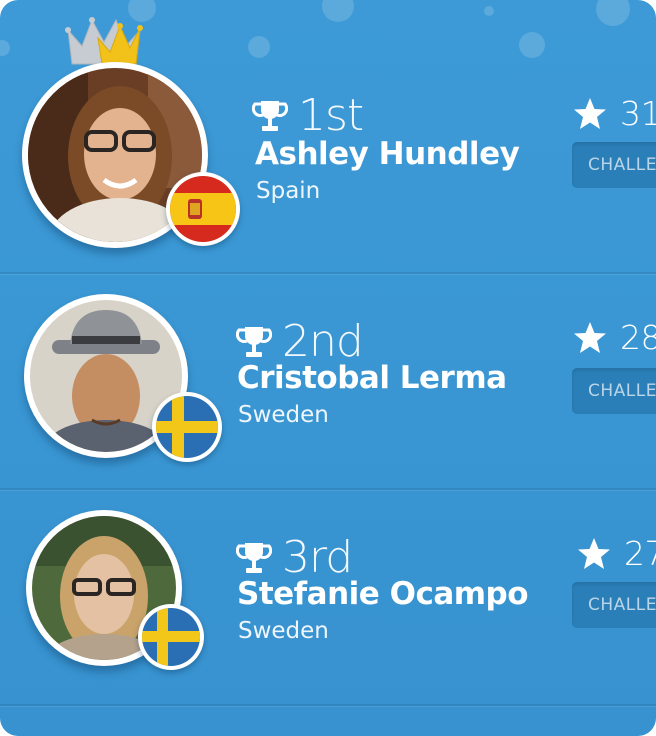  I want to click on player-name: Stefanie Ocampo, so click(383, 594).